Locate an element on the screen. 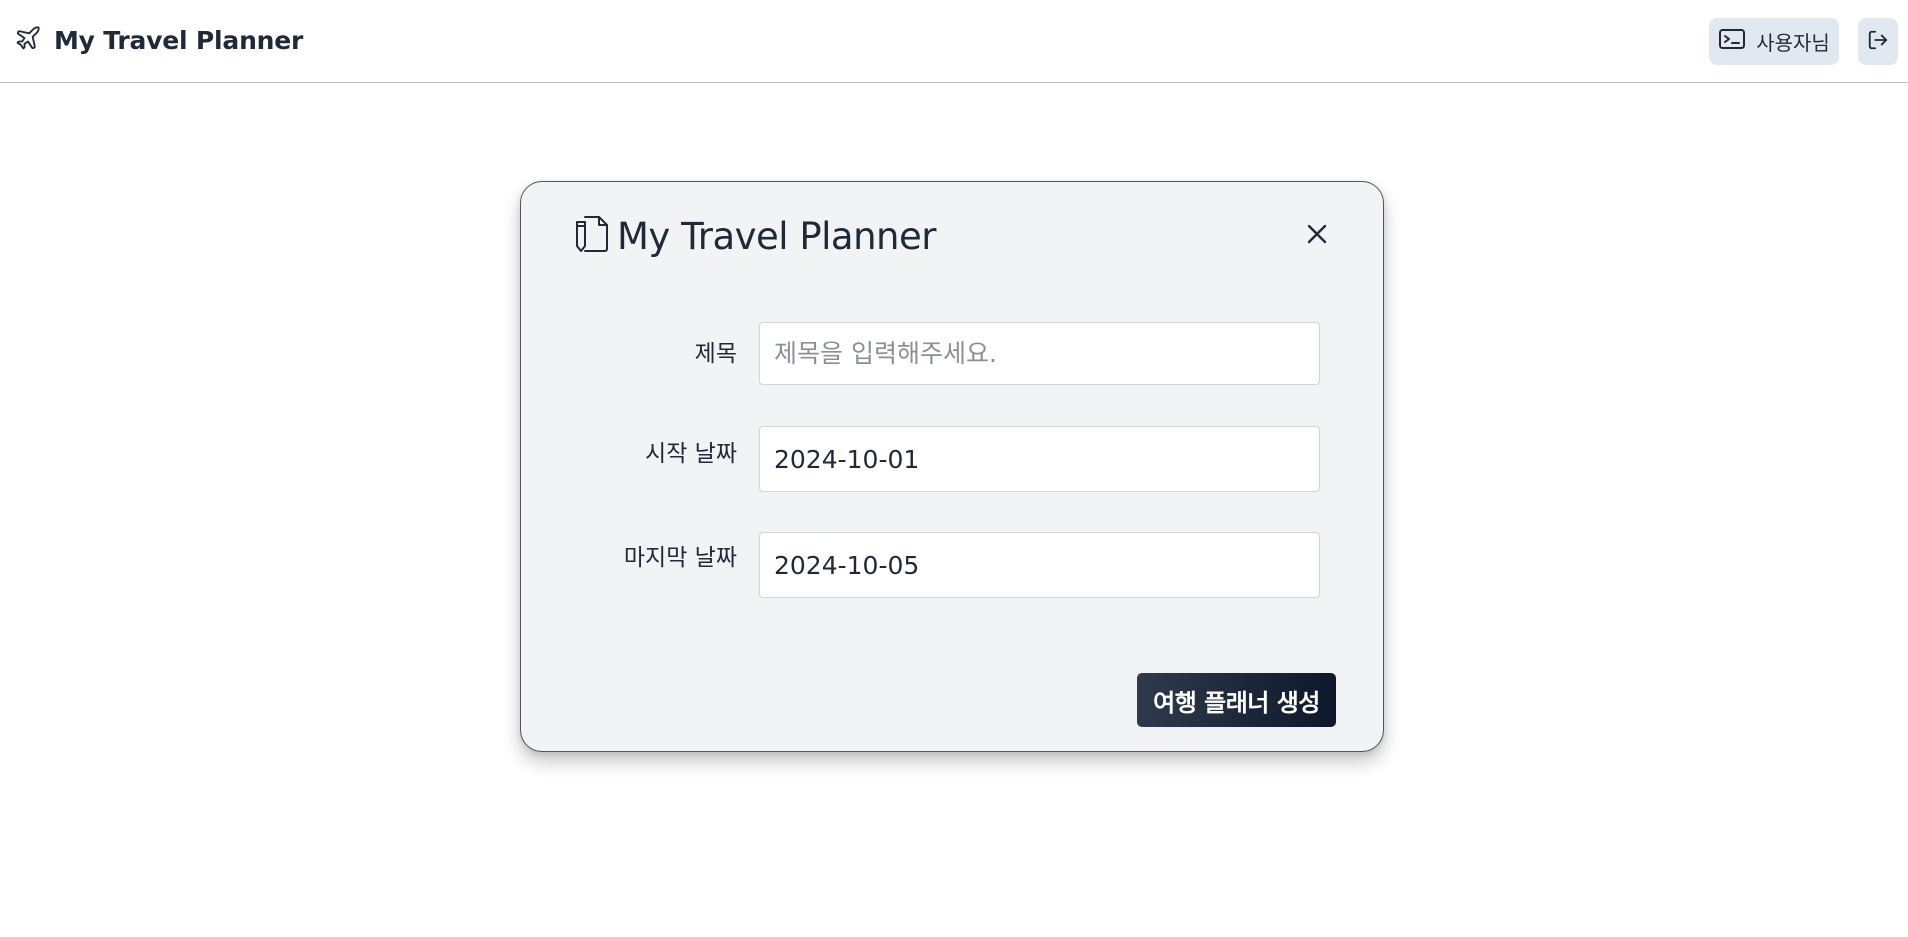  start-date-label: 시작 날짜 is located at coordinates (691, 454).